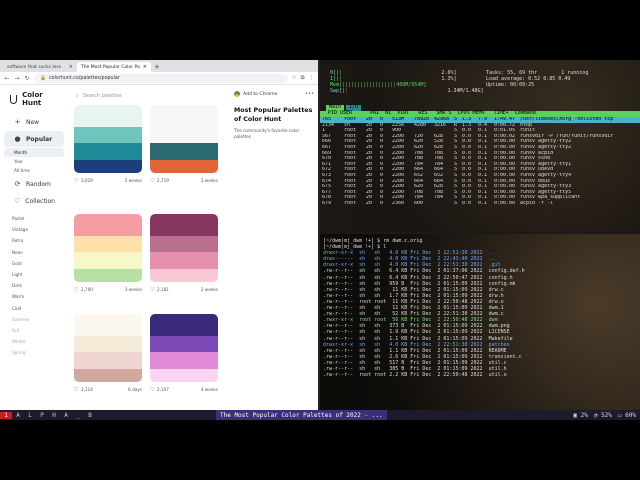  What do you see at coordinates (34, 170) in the screenshot?
I see `nav-popular-alltime: All time` at bounding box center [34, 170].